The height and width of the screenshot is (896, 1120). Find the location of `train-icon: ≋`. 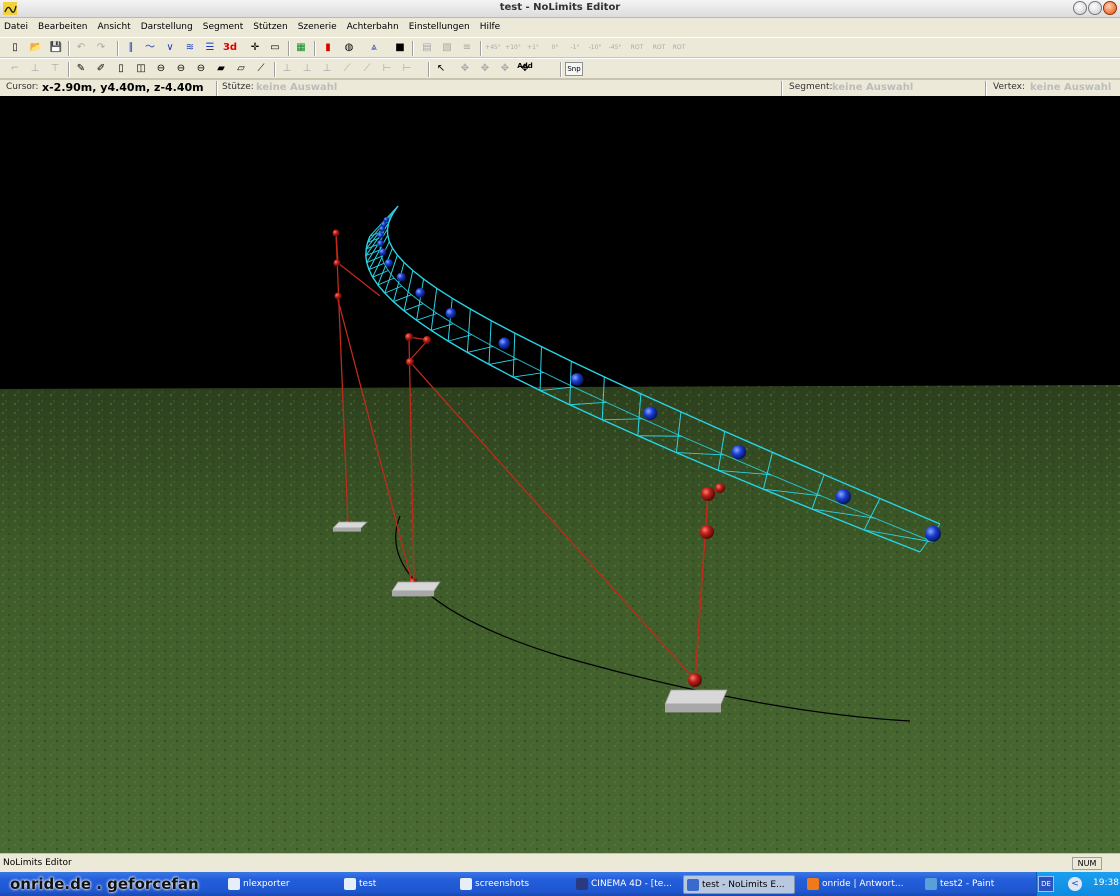

train-icon: ≋ is located at coordinates (190, 48).